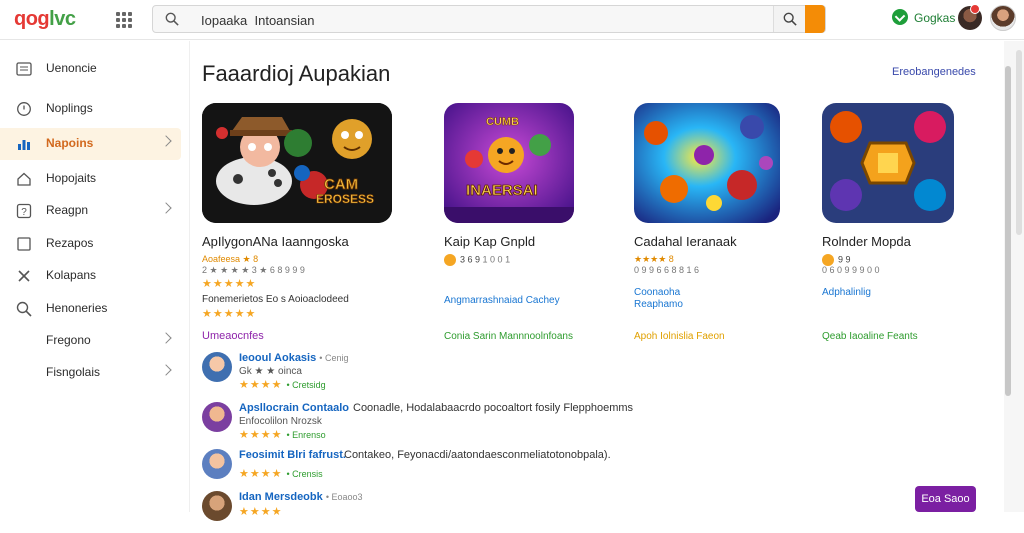 This screenshot has width=1024, height=533. What do you see at coordinates (124, 20) in the screenshot?
I see `apps-grid-icon` at bounding box center [124, 20].